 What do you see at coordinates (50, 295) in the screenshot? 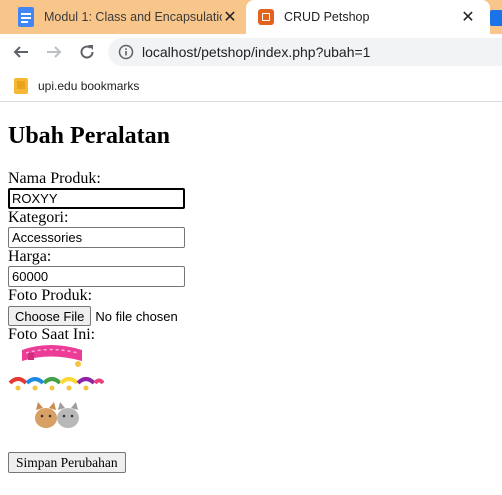
I see `foto-produk-label: Foto Produk:` at bounding box center [50, 295].